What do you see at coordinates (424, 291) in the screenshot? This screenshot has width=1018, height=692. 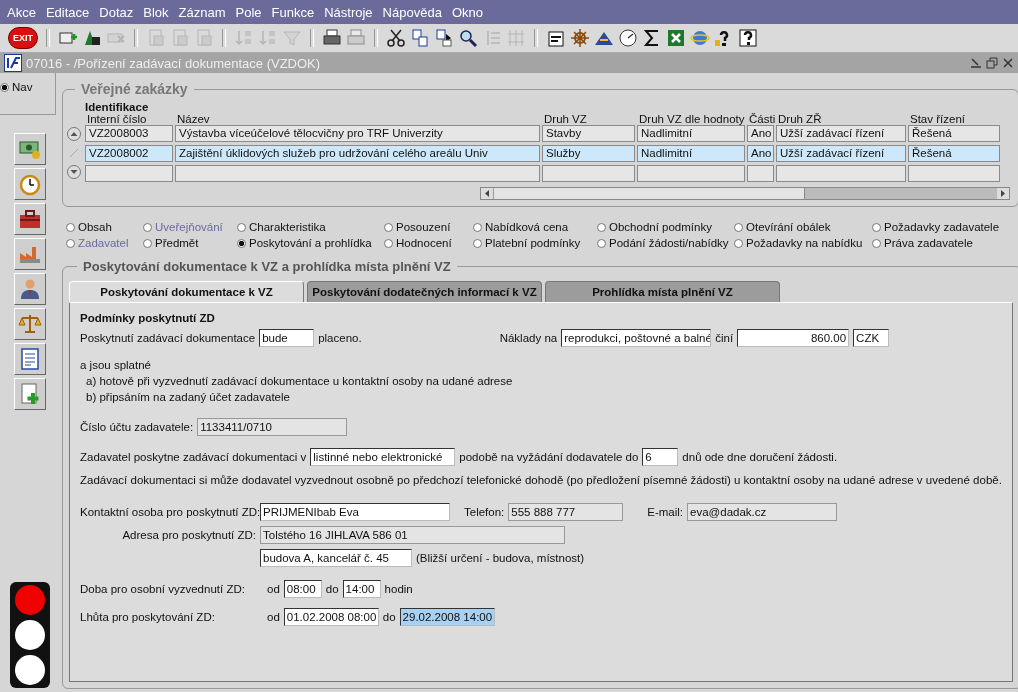 I see `tab: Poskytování dodatečných informací k VZ` at bounding box center [424, 291].